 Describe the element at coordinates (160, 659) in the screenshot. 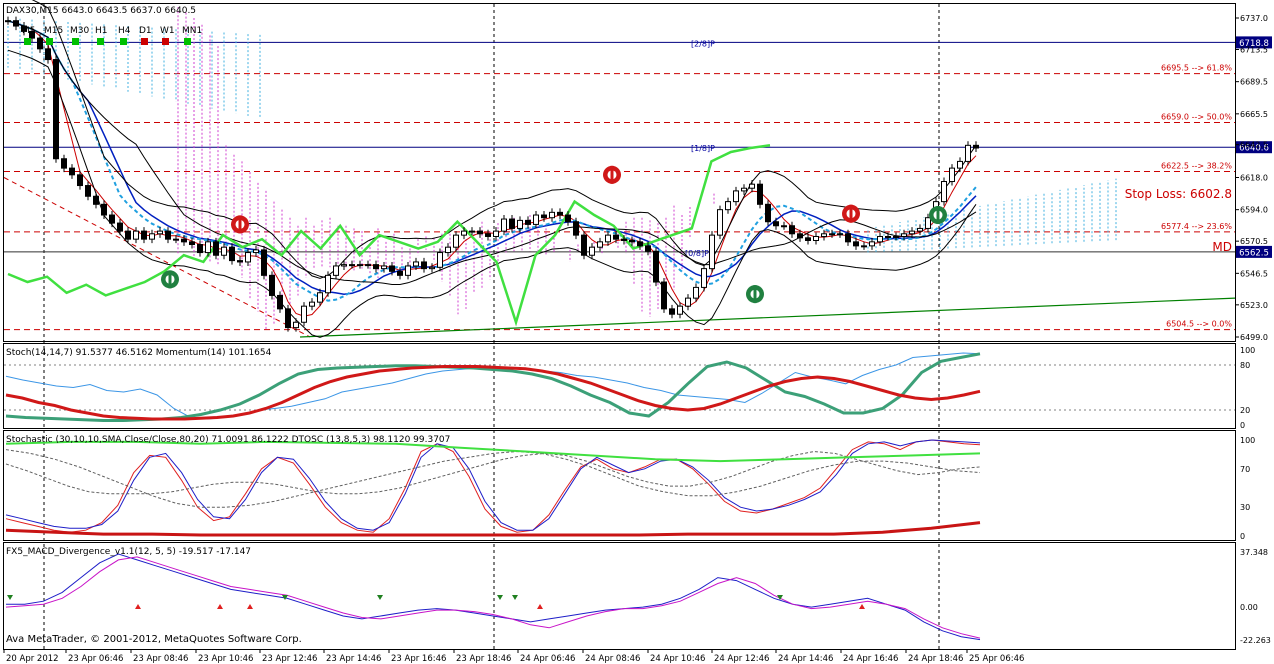

I see `x-tick-label: 23 Apr 08:46` at that location.